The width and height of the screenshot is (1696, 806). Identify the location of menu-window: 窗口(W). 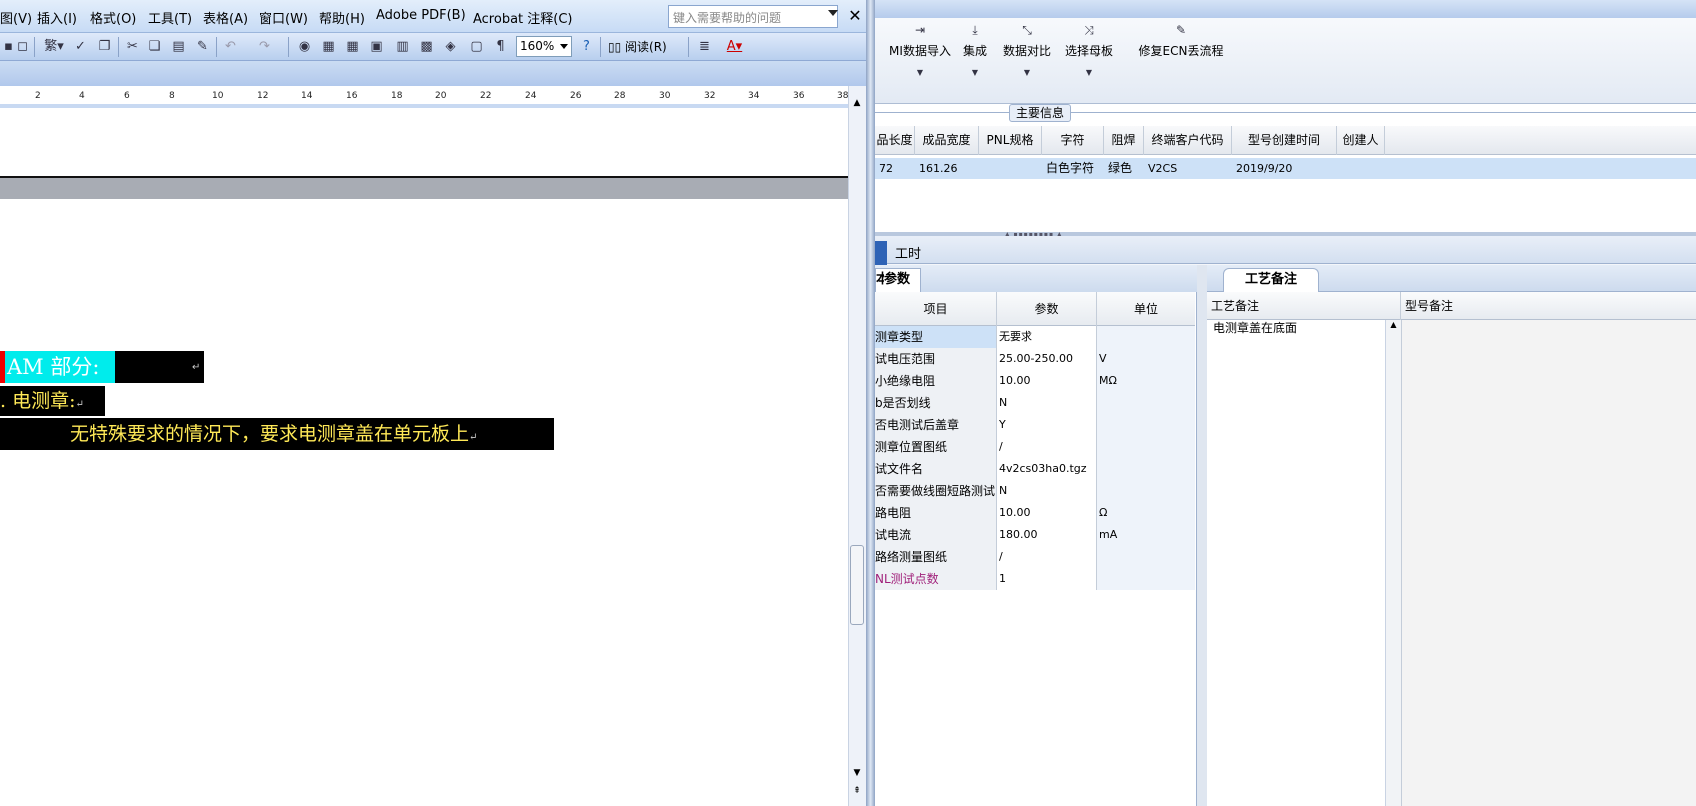
(283, 17).